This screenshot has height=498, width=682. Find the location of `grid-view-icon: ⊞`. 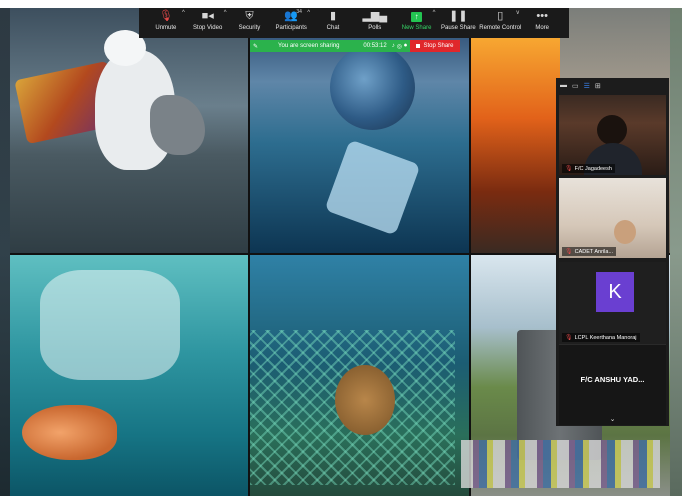

grid-view-icon: ⊞ is located at coordinates (598, 86).